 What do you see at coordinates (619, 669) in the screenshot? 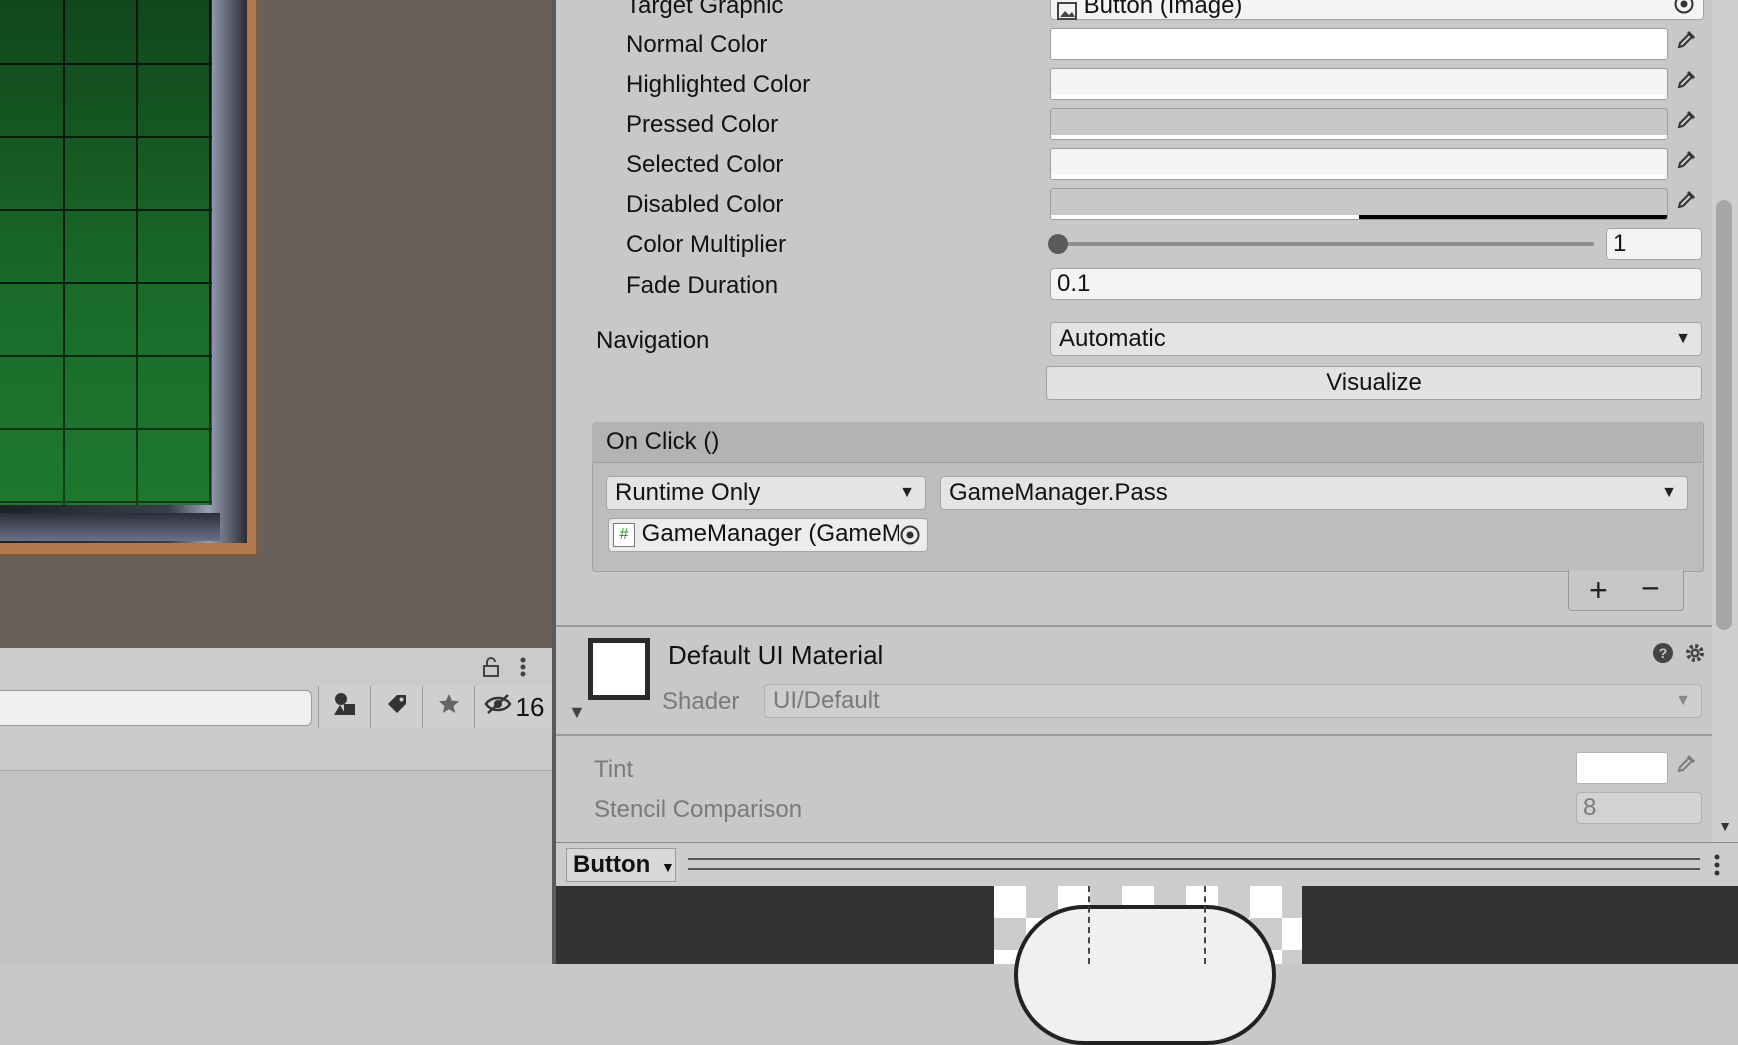
I see `material-preview-thumbnail` at bounding box center [619, 669].